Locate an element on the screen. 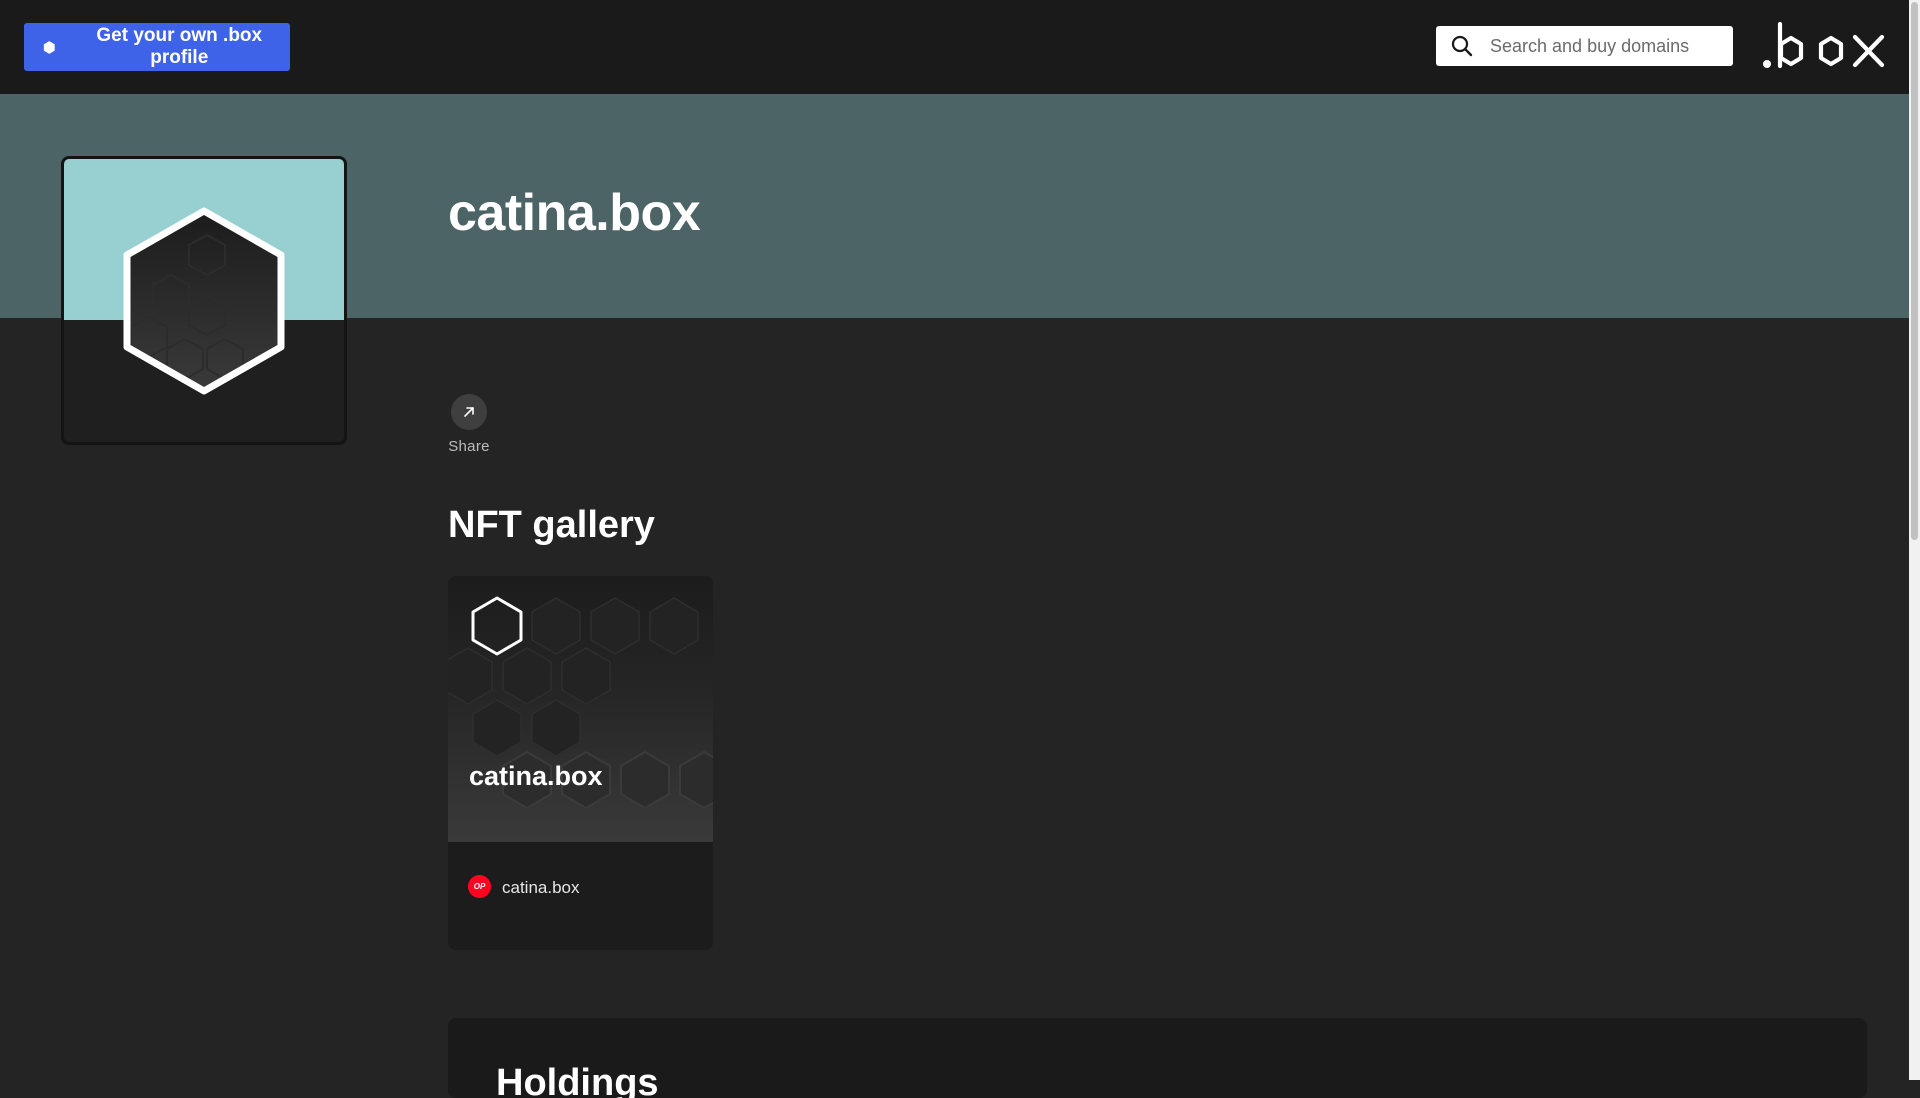  nft-owner-label: catina.box is located at coordinates (541, 887).